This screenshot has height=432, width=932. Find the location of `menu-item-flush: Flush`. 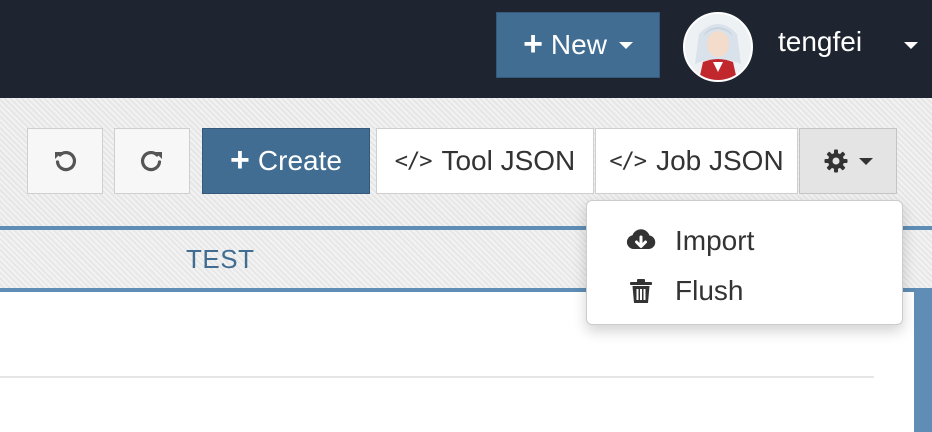

menu-item-flush: Flush is located at coordinates (744, 291).